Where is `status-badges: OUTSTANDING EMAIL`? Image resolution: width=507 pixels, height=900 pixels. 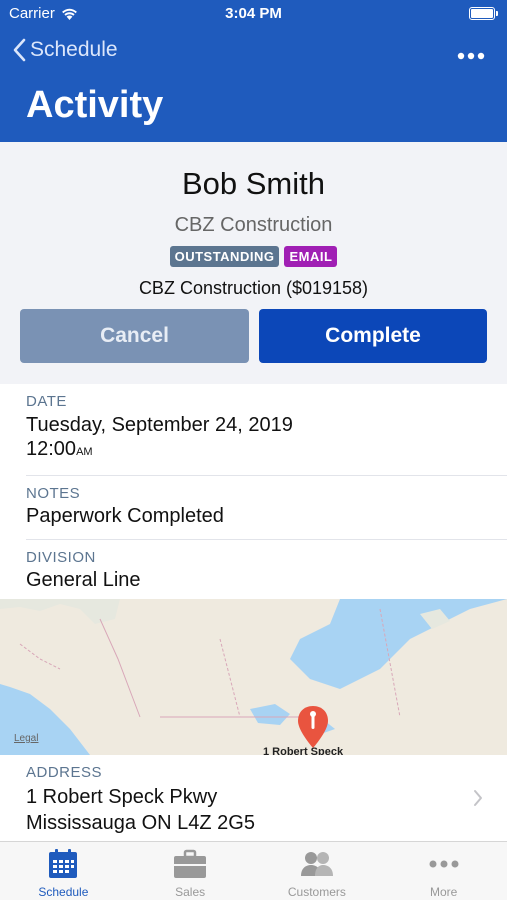
status-badges: OUTSTANDING EMAIL is located at coordinates (253, 256).